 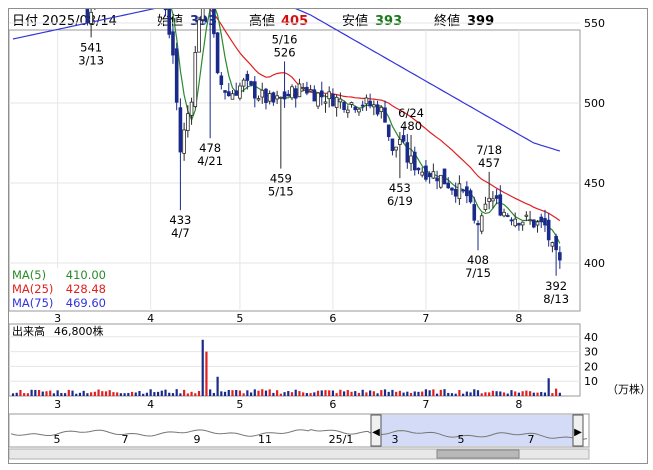 What do you see at coordinates (79, 331) in the screenshot?
I see `volume-value: 46,800株` at bounding box center [79, 331].